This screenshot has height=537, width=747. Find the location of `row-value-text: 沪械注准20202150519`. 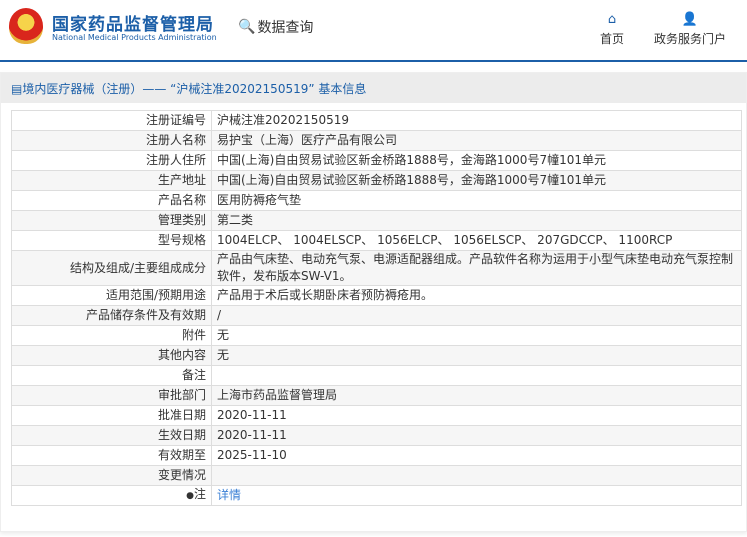

row-value-text: 沪械注准20202150519 is located at coordinates (283, 120).